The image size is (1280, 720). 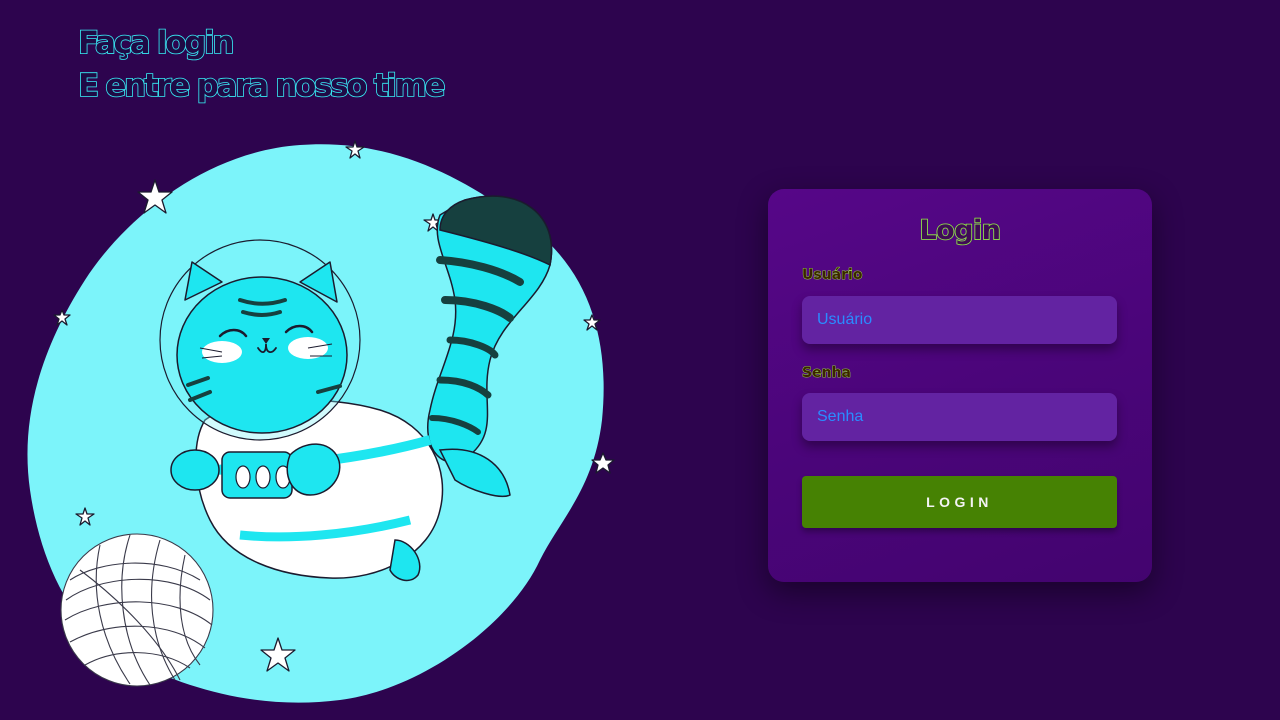 I want to click on hero-title-line-1: Faça login, so click(x=156, y=43).